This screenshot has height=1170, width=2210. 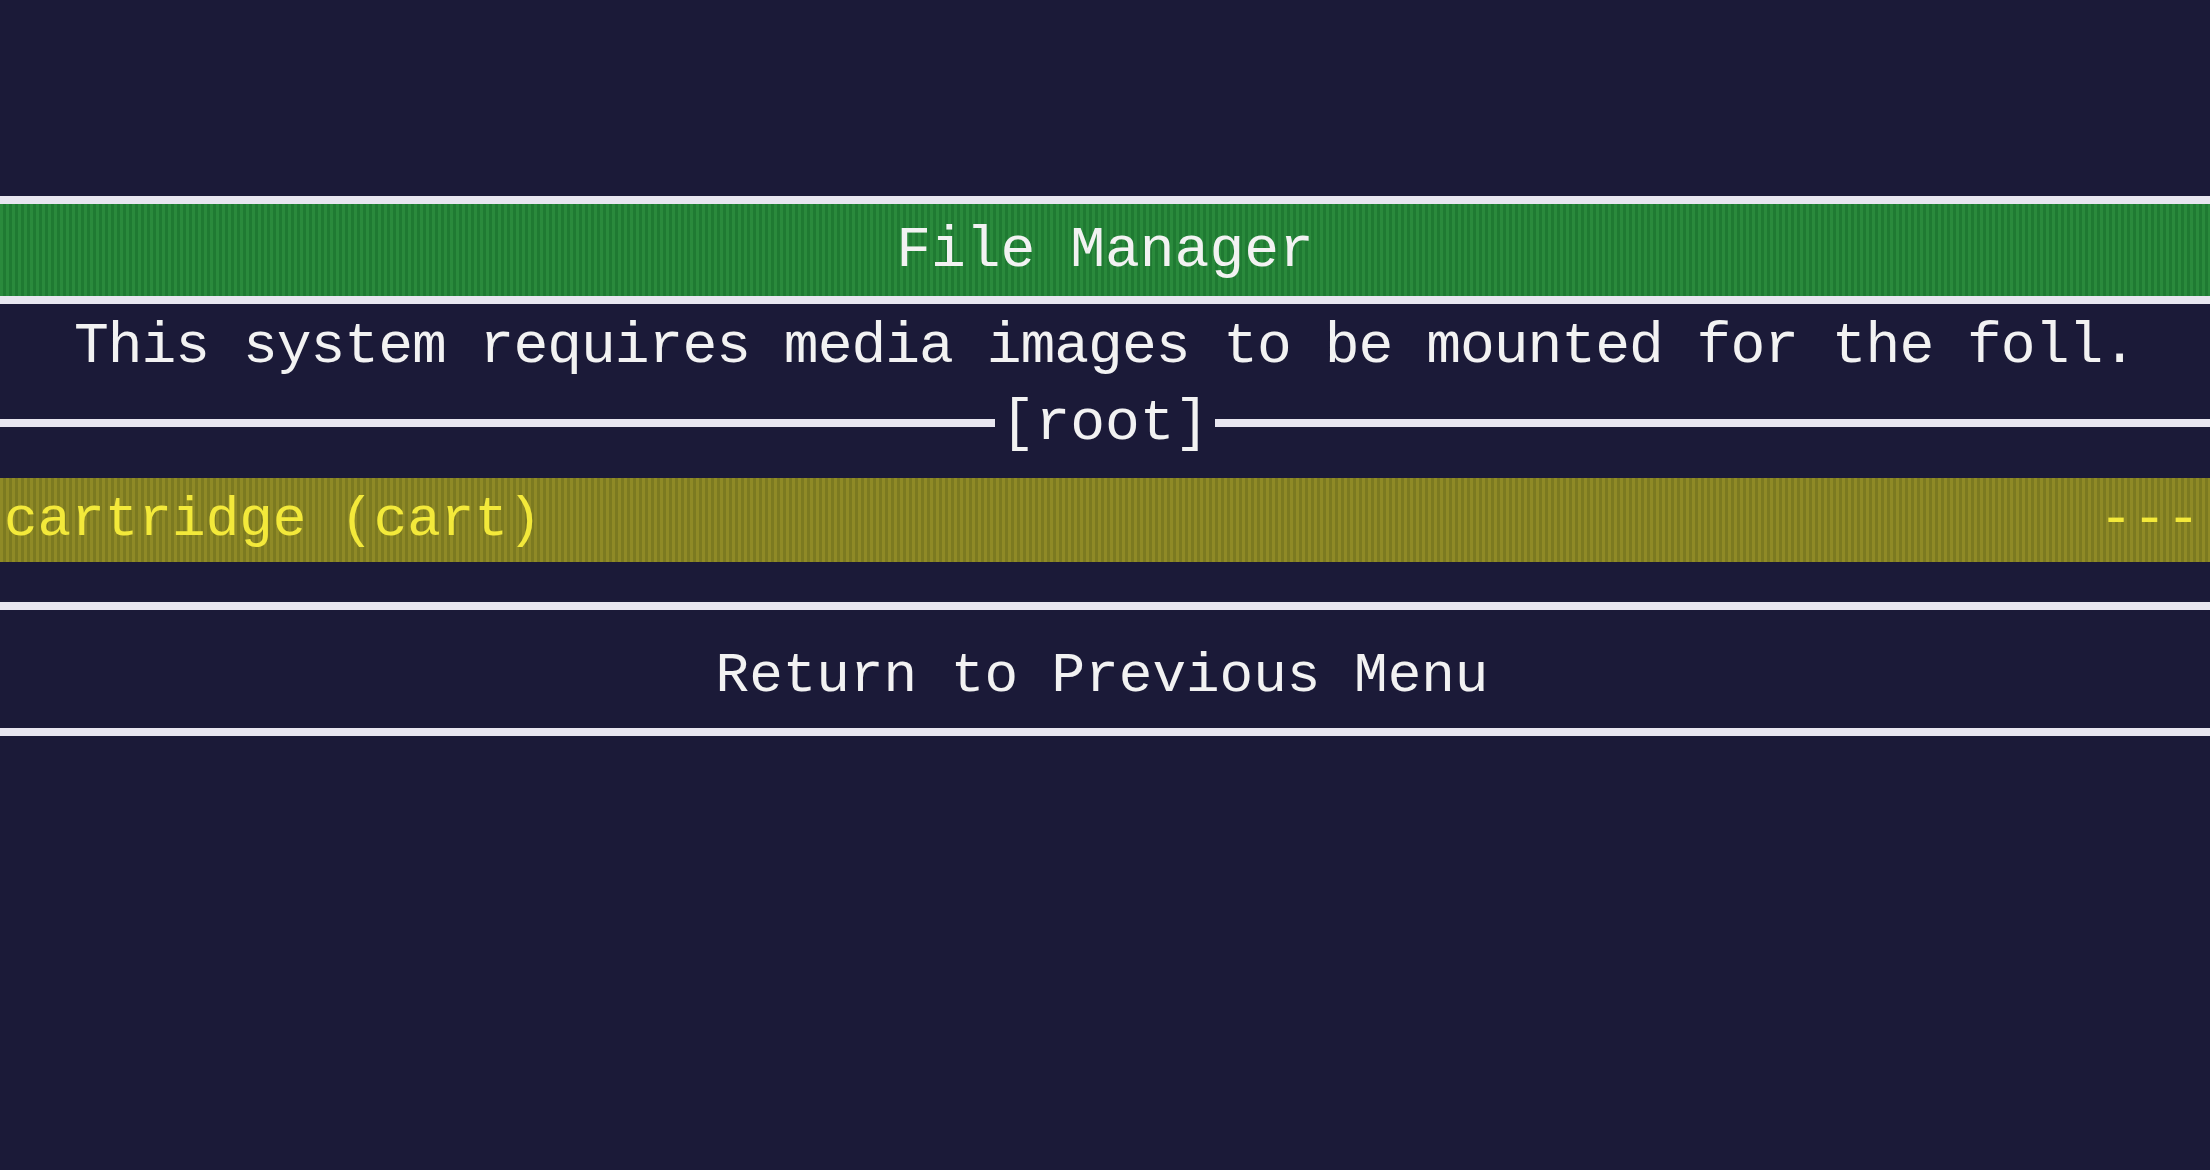 What do you see at coordinates (1105, 520) in the screenshot?
I see `menu-item: cartridge (cart) ---` at bounding box center [1105, 520].